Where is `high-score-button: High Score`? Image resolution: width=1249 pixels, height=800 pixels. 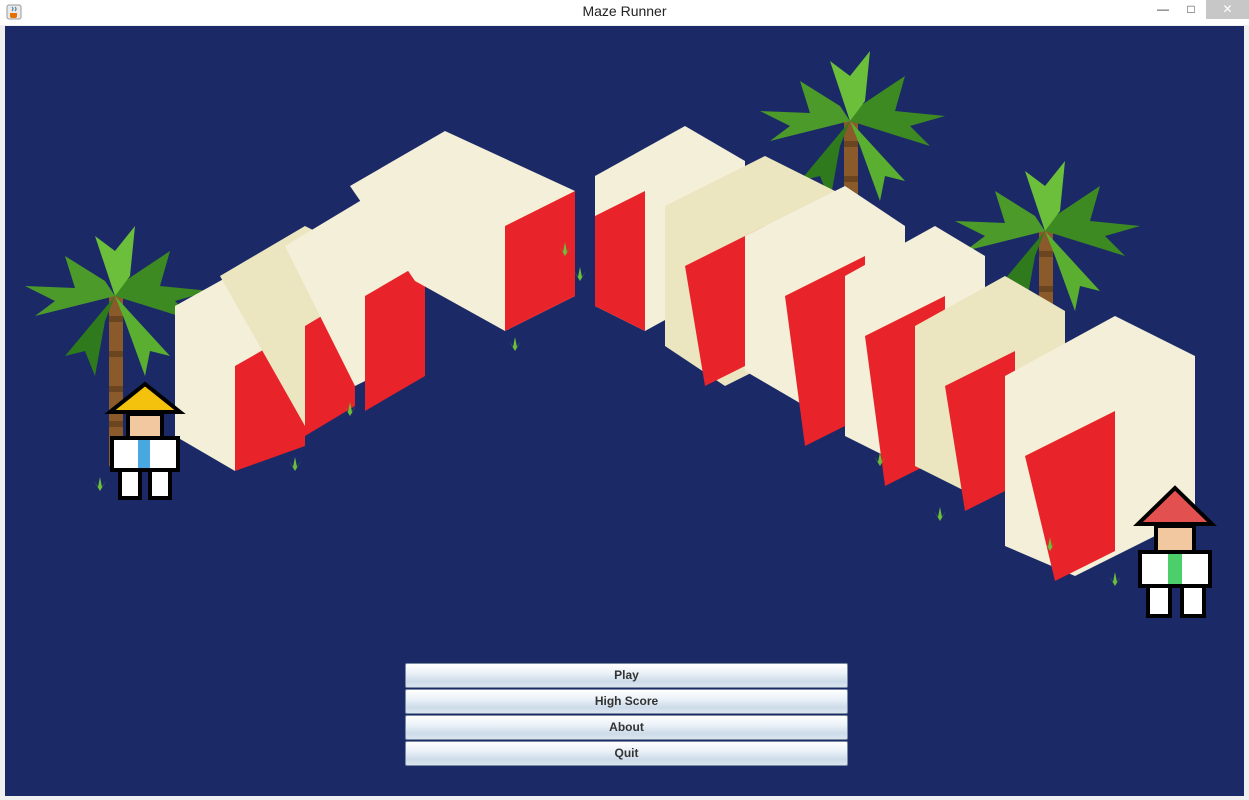
high-score-button: High Score is located at coordinates (626, 701).